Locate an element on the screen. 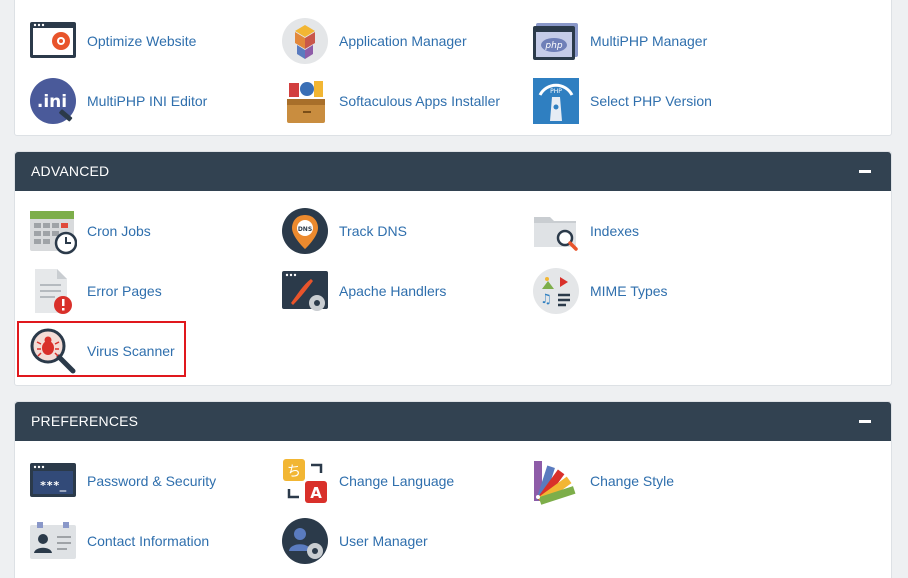  contact-information-icon is located at coordinates (53, 540).